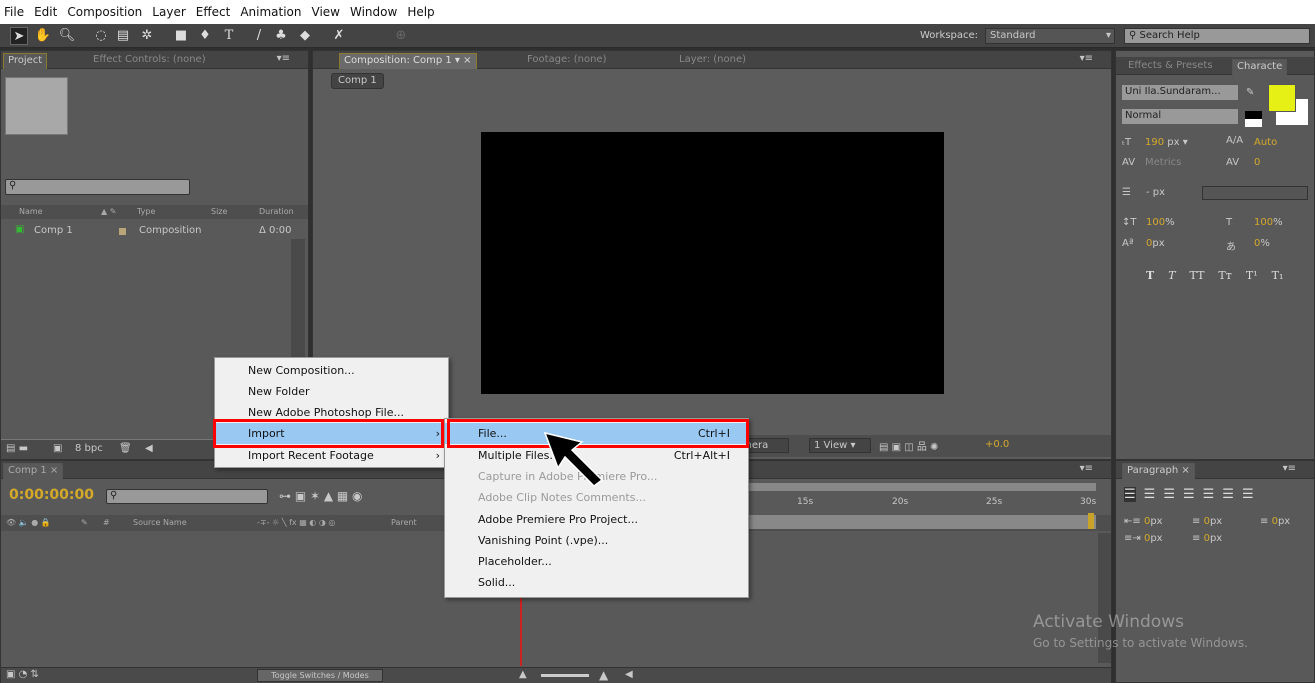  Describe the element at coordinates (1228, 494) in the screenshot. I see `justify-right-icon: ☰` at that location.